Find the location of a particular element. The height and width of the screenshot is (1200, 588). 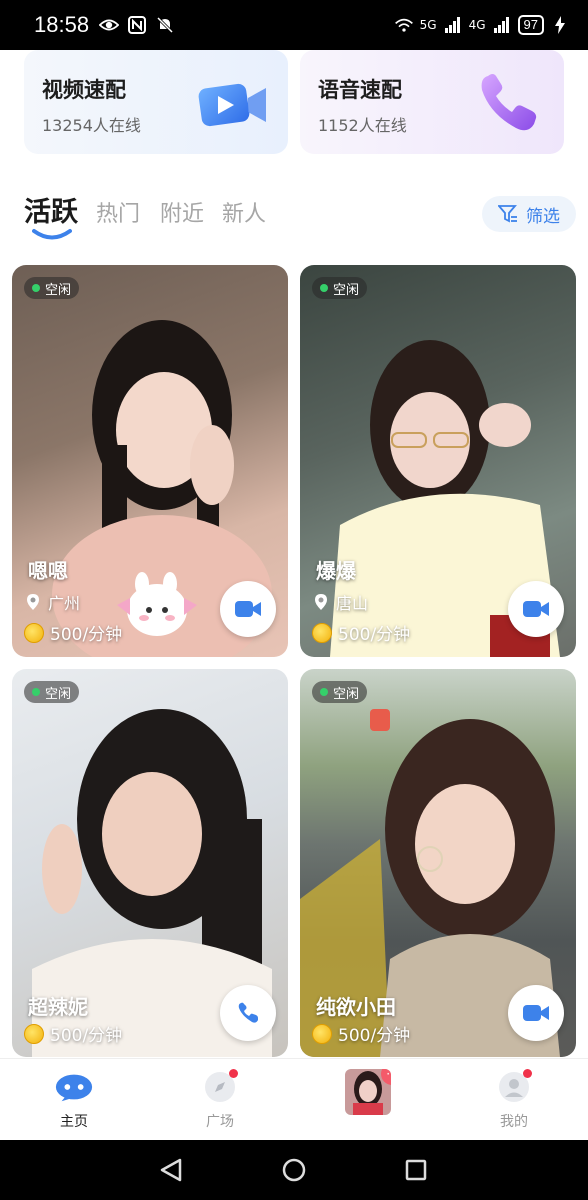

voice-call-button is located at coordinates (248, 1013).